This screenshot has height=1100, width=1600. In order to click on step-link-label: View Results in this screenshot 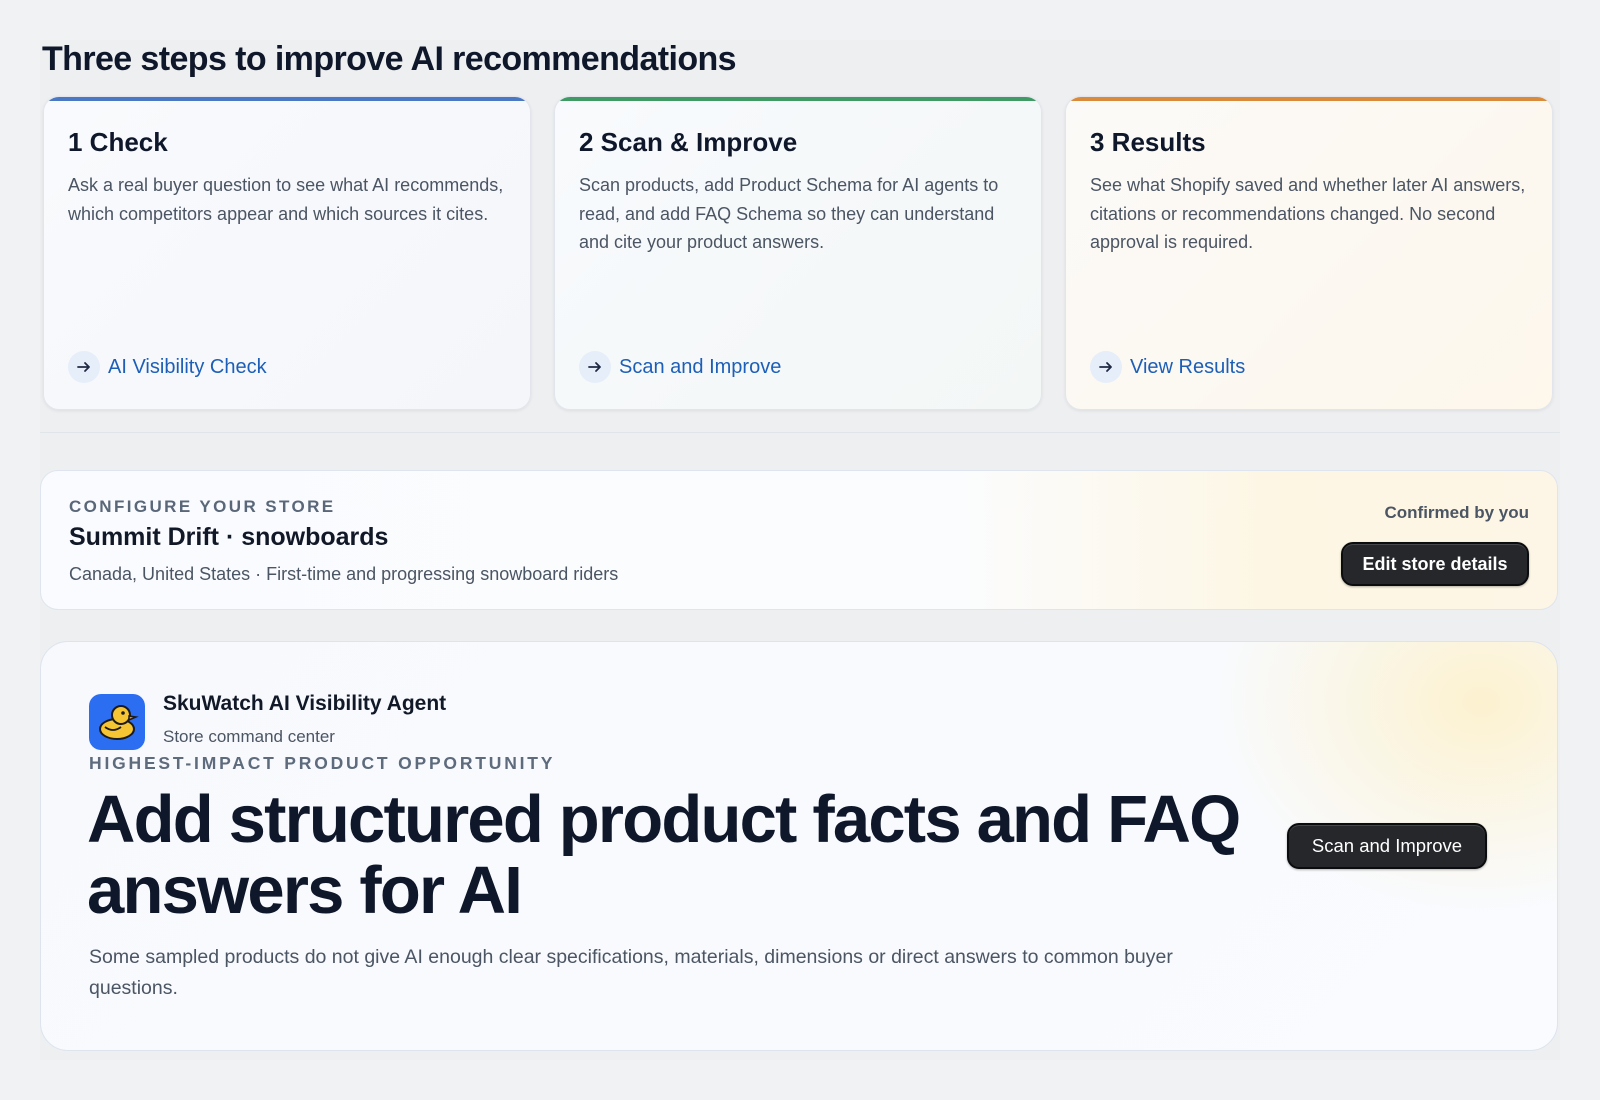, I will do `click(1188, 366)`.